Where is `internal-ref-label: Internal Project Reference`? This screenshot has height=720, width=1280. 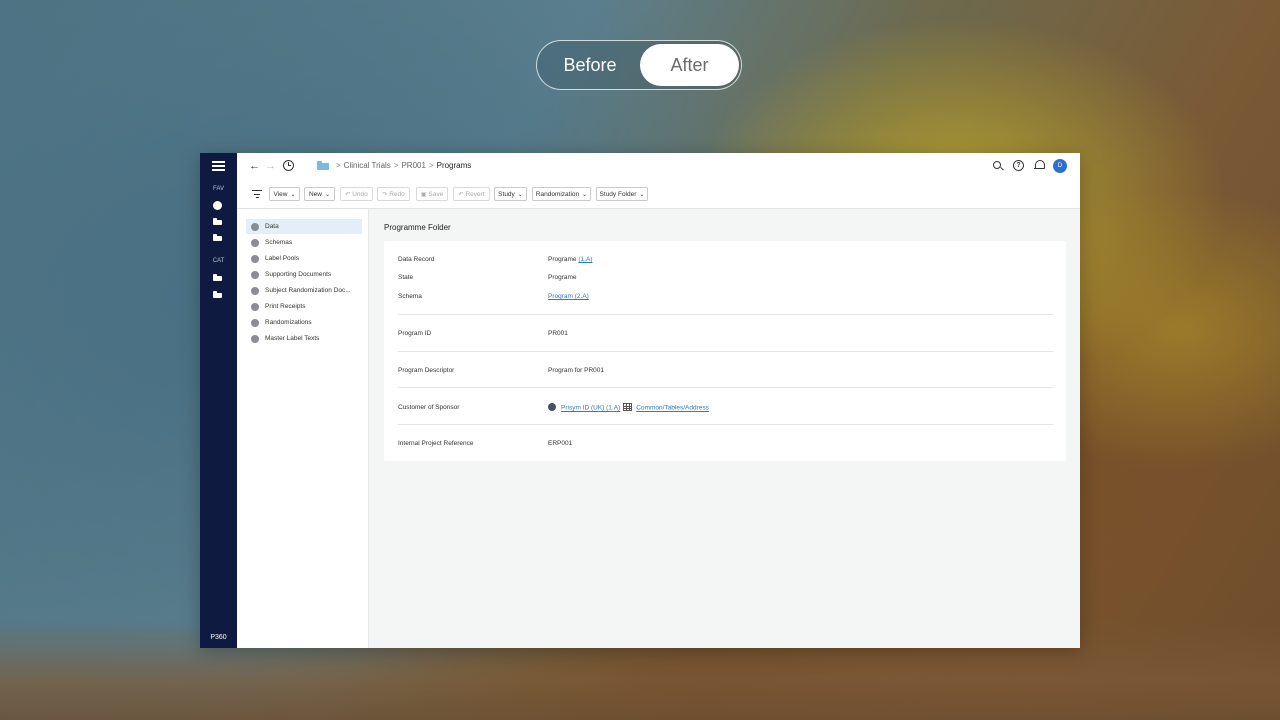 internal-ref-label: Internal Project Reference is located at coordinates (436, 443).